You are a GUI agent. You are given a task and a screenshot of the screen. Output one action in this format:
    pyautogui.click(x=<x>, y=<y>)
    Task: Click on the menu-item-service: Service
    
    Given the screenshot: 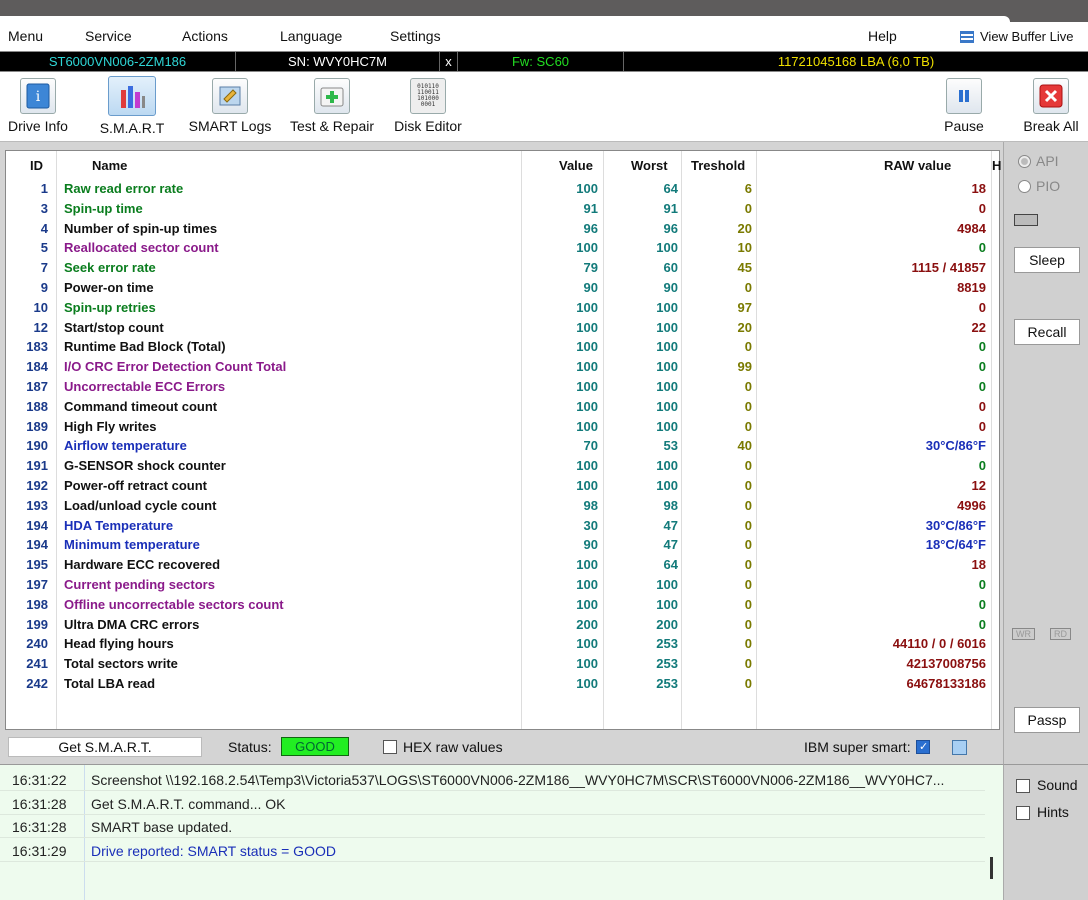 What is the action you would take?
    pyautogui.click(x=108, y=36)
    